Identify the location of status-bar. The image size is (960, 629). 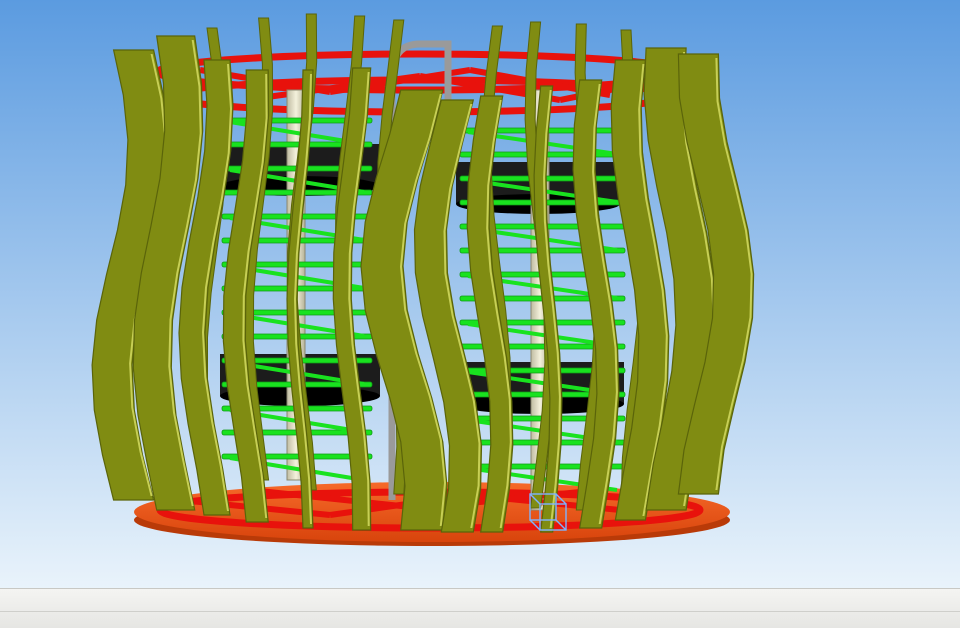
(480, 608).